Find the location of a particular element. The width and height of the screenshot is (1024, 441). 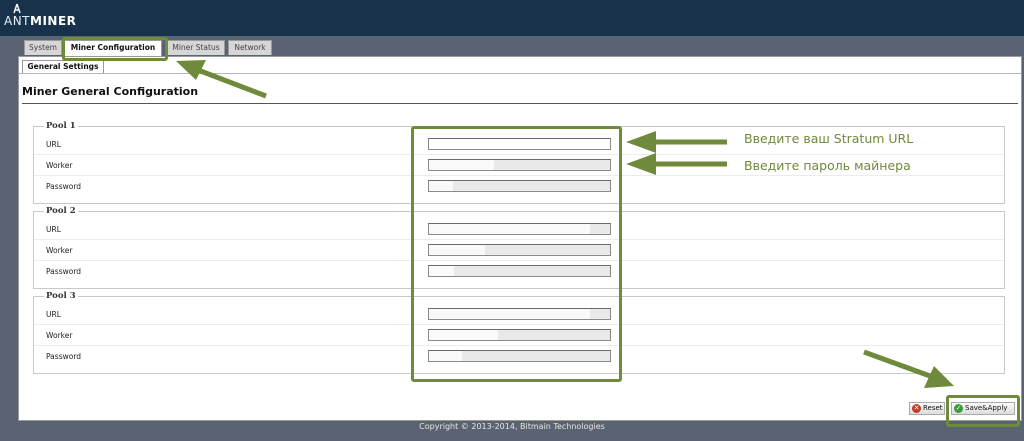

pool-2-worker-label: Worker is located at coordinates (59, 250).